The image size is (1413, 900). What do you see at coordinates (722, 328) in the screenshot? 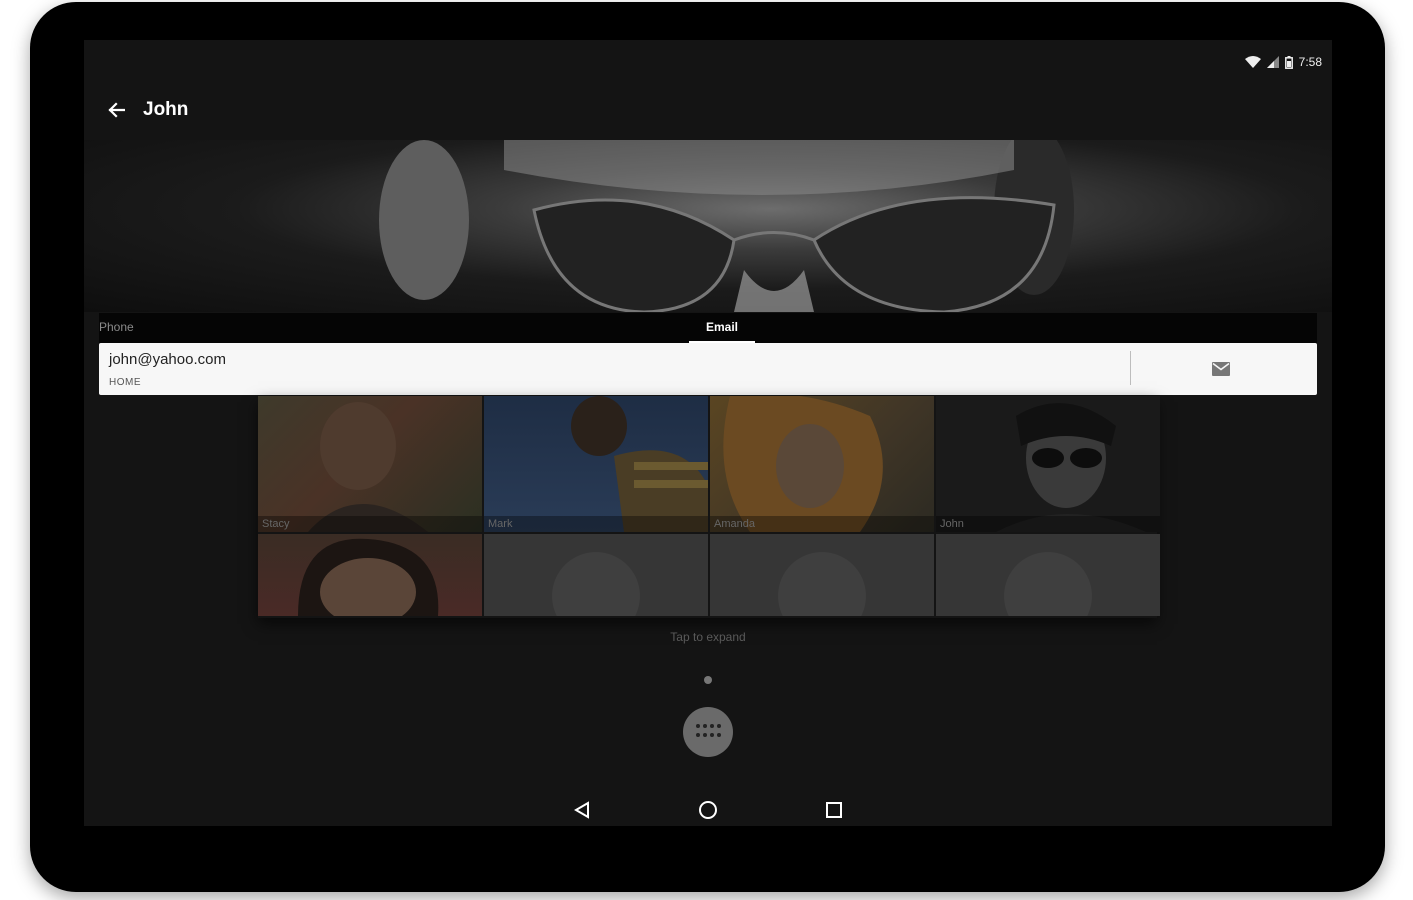
I see `tab-email: Email` at bounding box center [722, 328].